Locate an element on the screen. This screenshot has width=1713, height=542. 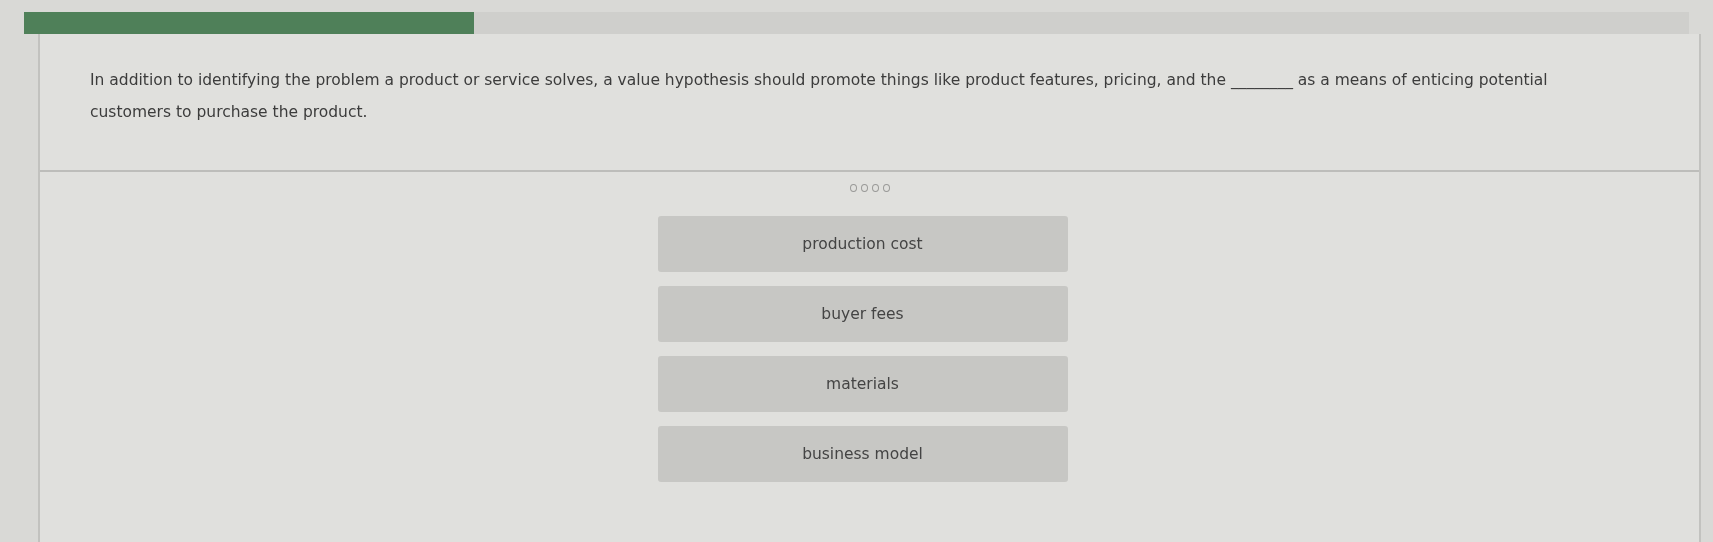
answer-option: buyer fees is located at coordinates (862, 314).